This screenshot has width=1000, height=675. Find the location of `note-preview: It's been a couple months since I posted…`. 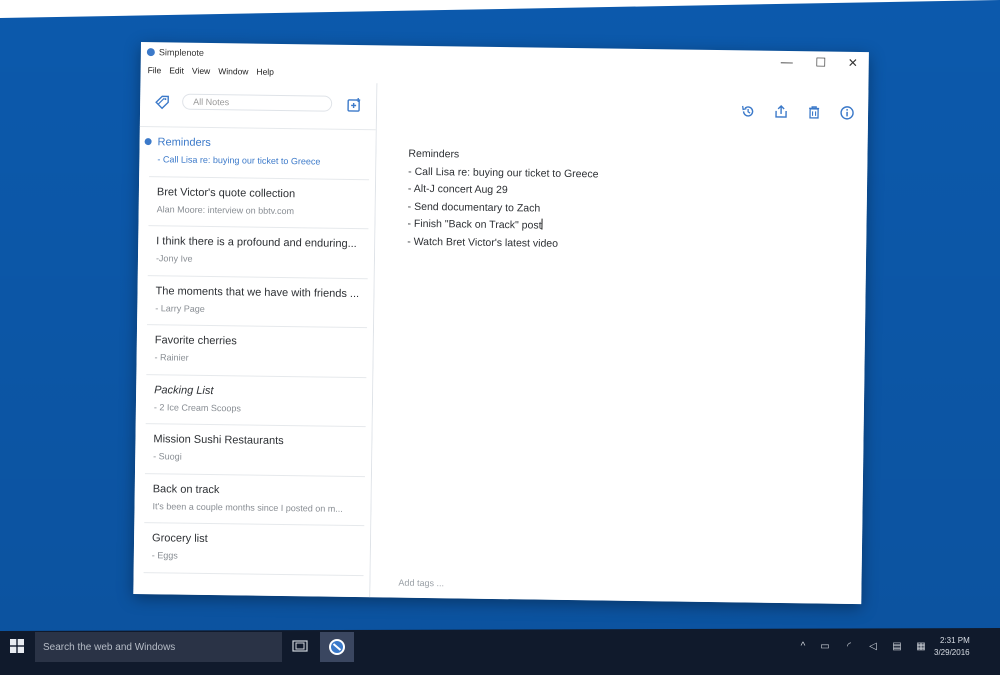

note-preview: It's been a couple months since I posted… is located at coordinates (247, 507).